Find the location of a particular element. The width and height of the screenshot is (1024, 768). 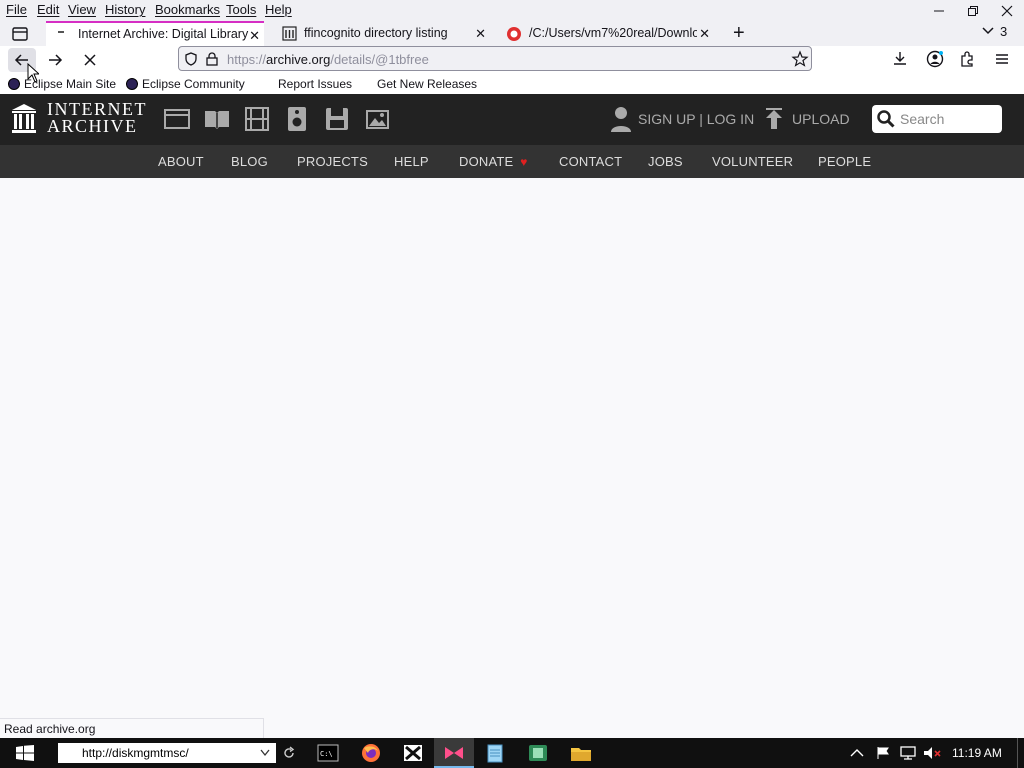

show-desktop-button is located at coordinates (1017, 753).